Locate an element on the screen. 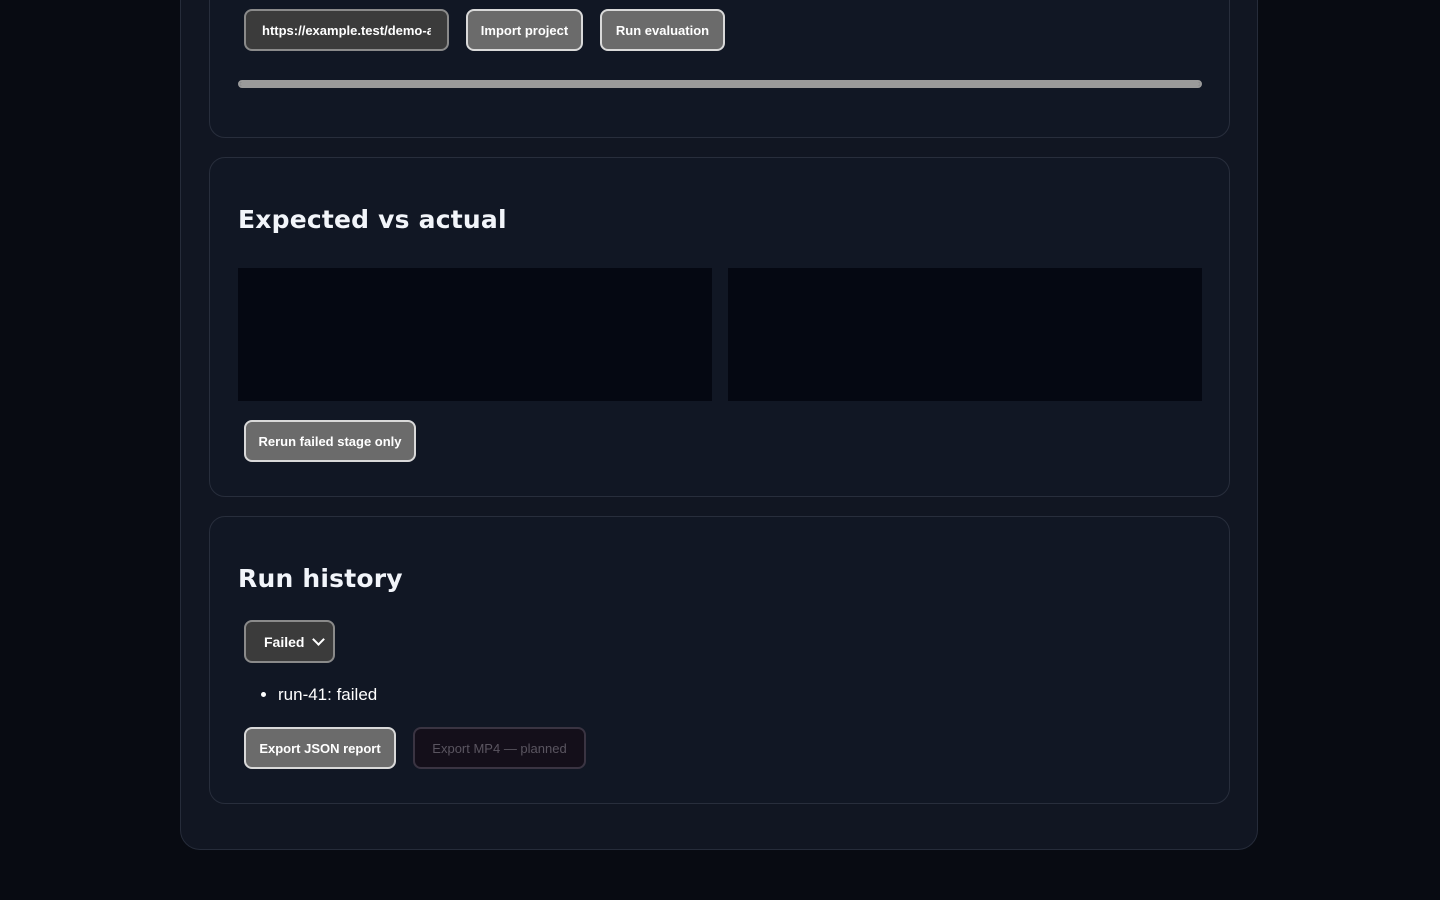  status-filter-select: Failed is located at coordinates (289, 641).